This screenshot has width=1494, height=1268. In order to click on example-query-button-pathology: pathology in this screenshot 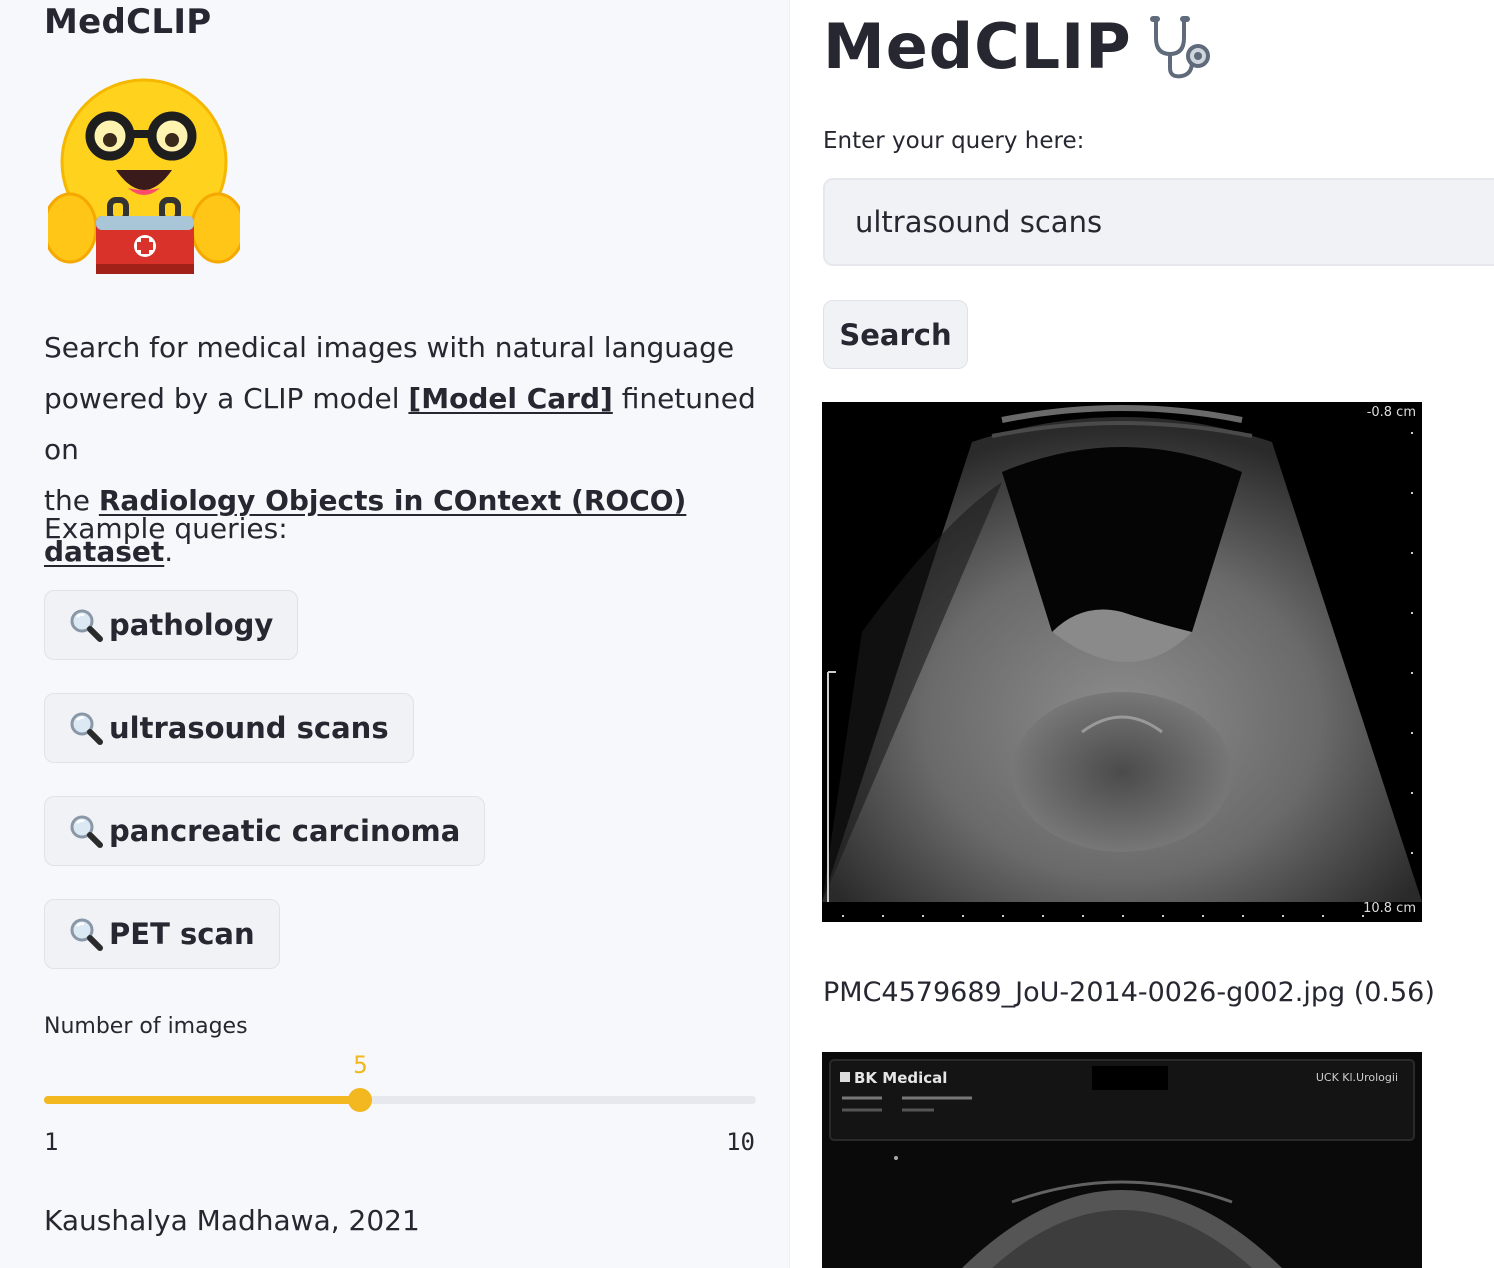, I will do `click(171, 625)`.